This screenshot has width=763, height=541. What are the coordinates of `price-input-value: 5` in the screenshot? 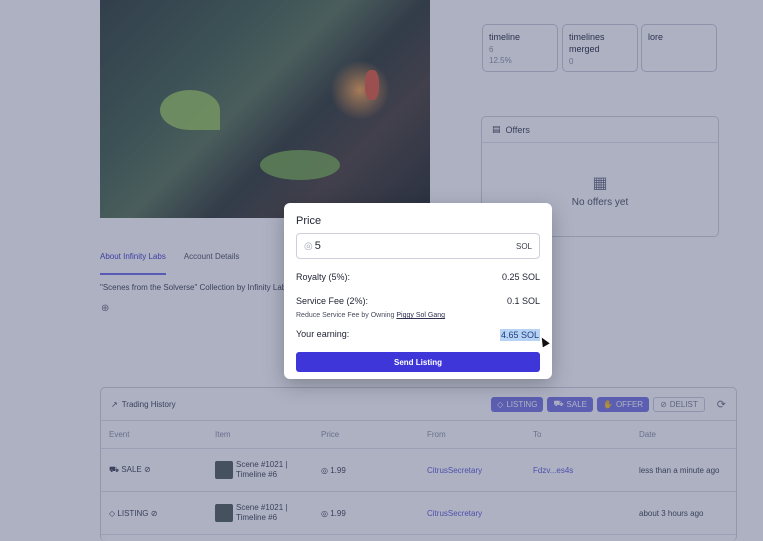 It's located at (415, 246).